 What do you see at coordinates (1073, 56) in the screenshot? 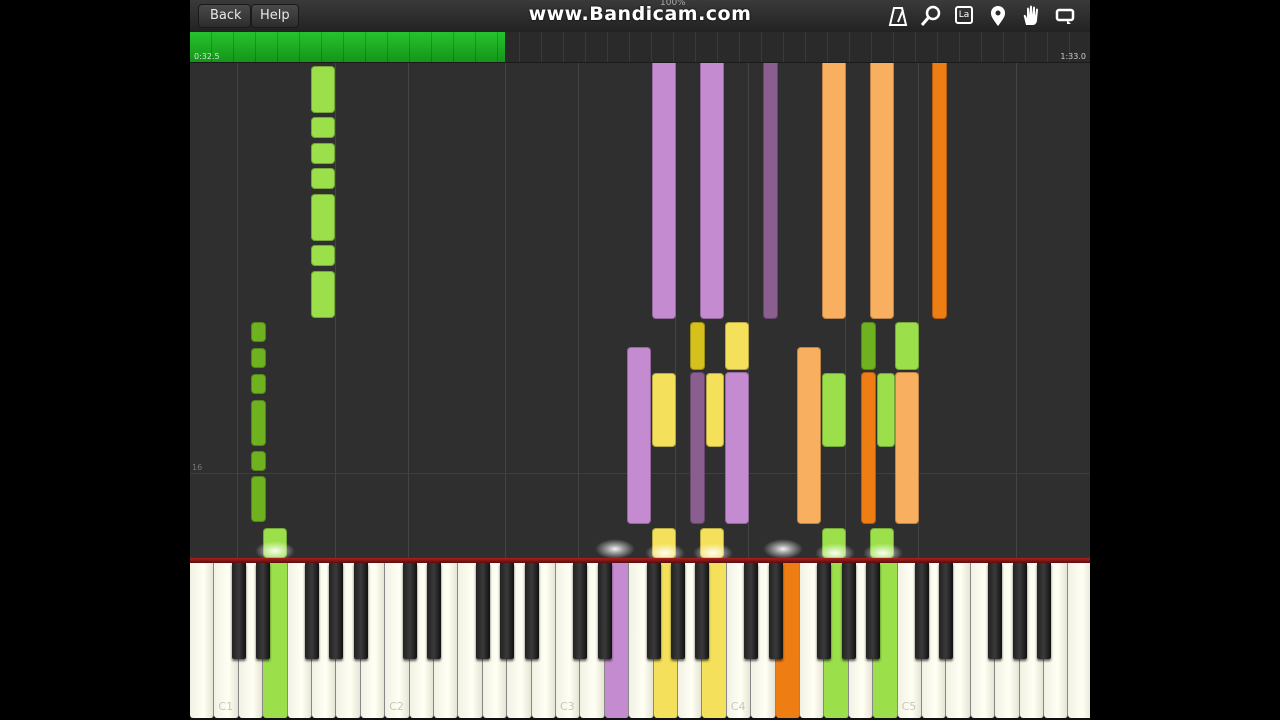
I see `total-time: 1:33.0` at bounding box center [1073, 56].